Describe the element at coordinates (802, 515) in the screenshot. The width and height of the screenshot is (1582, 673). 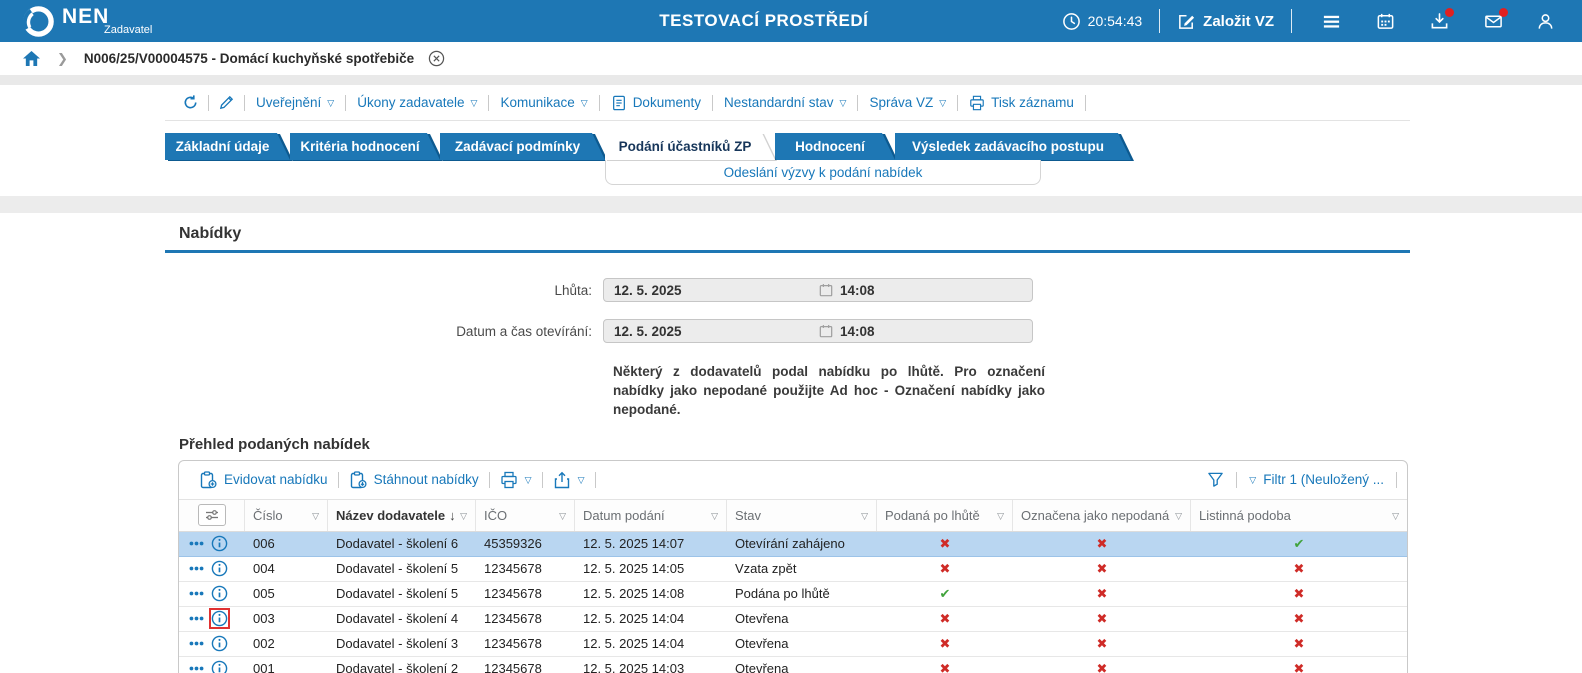
I see `column-header-stav: Stav ▽` at that location.